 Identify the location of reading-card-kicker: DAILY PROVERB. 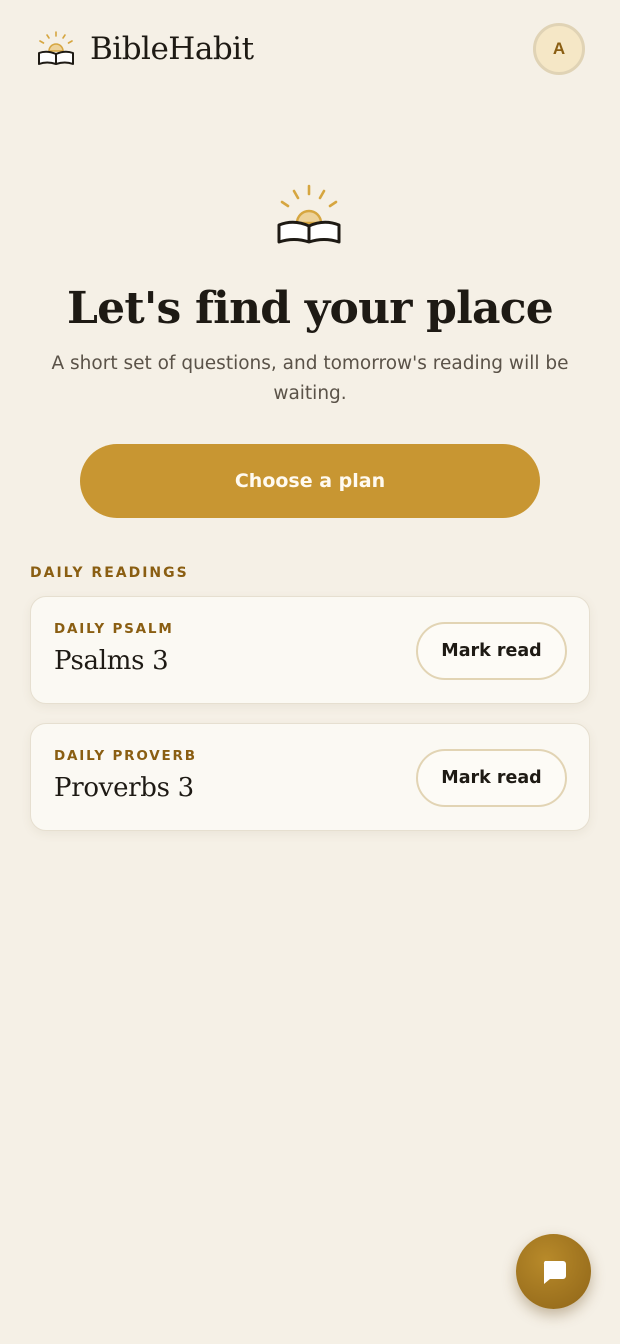
(125, 756).